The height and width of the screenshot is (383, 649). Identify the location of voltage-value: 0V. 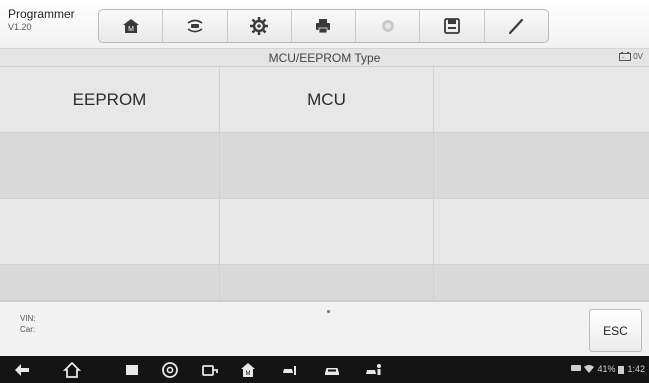
(638, 56).